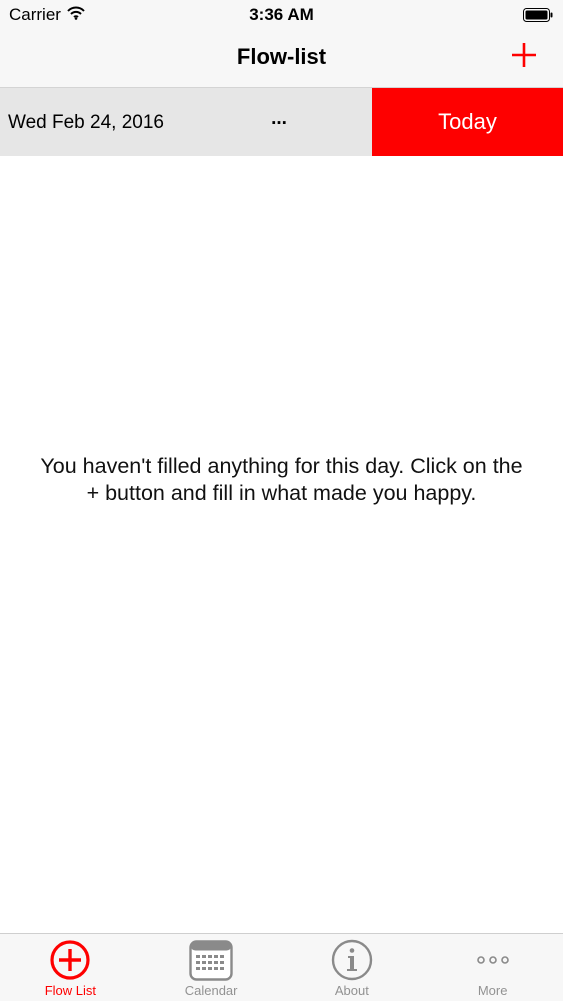 The image size is (563, 1001). I want to click on tab-more: More, so click(492, 967).